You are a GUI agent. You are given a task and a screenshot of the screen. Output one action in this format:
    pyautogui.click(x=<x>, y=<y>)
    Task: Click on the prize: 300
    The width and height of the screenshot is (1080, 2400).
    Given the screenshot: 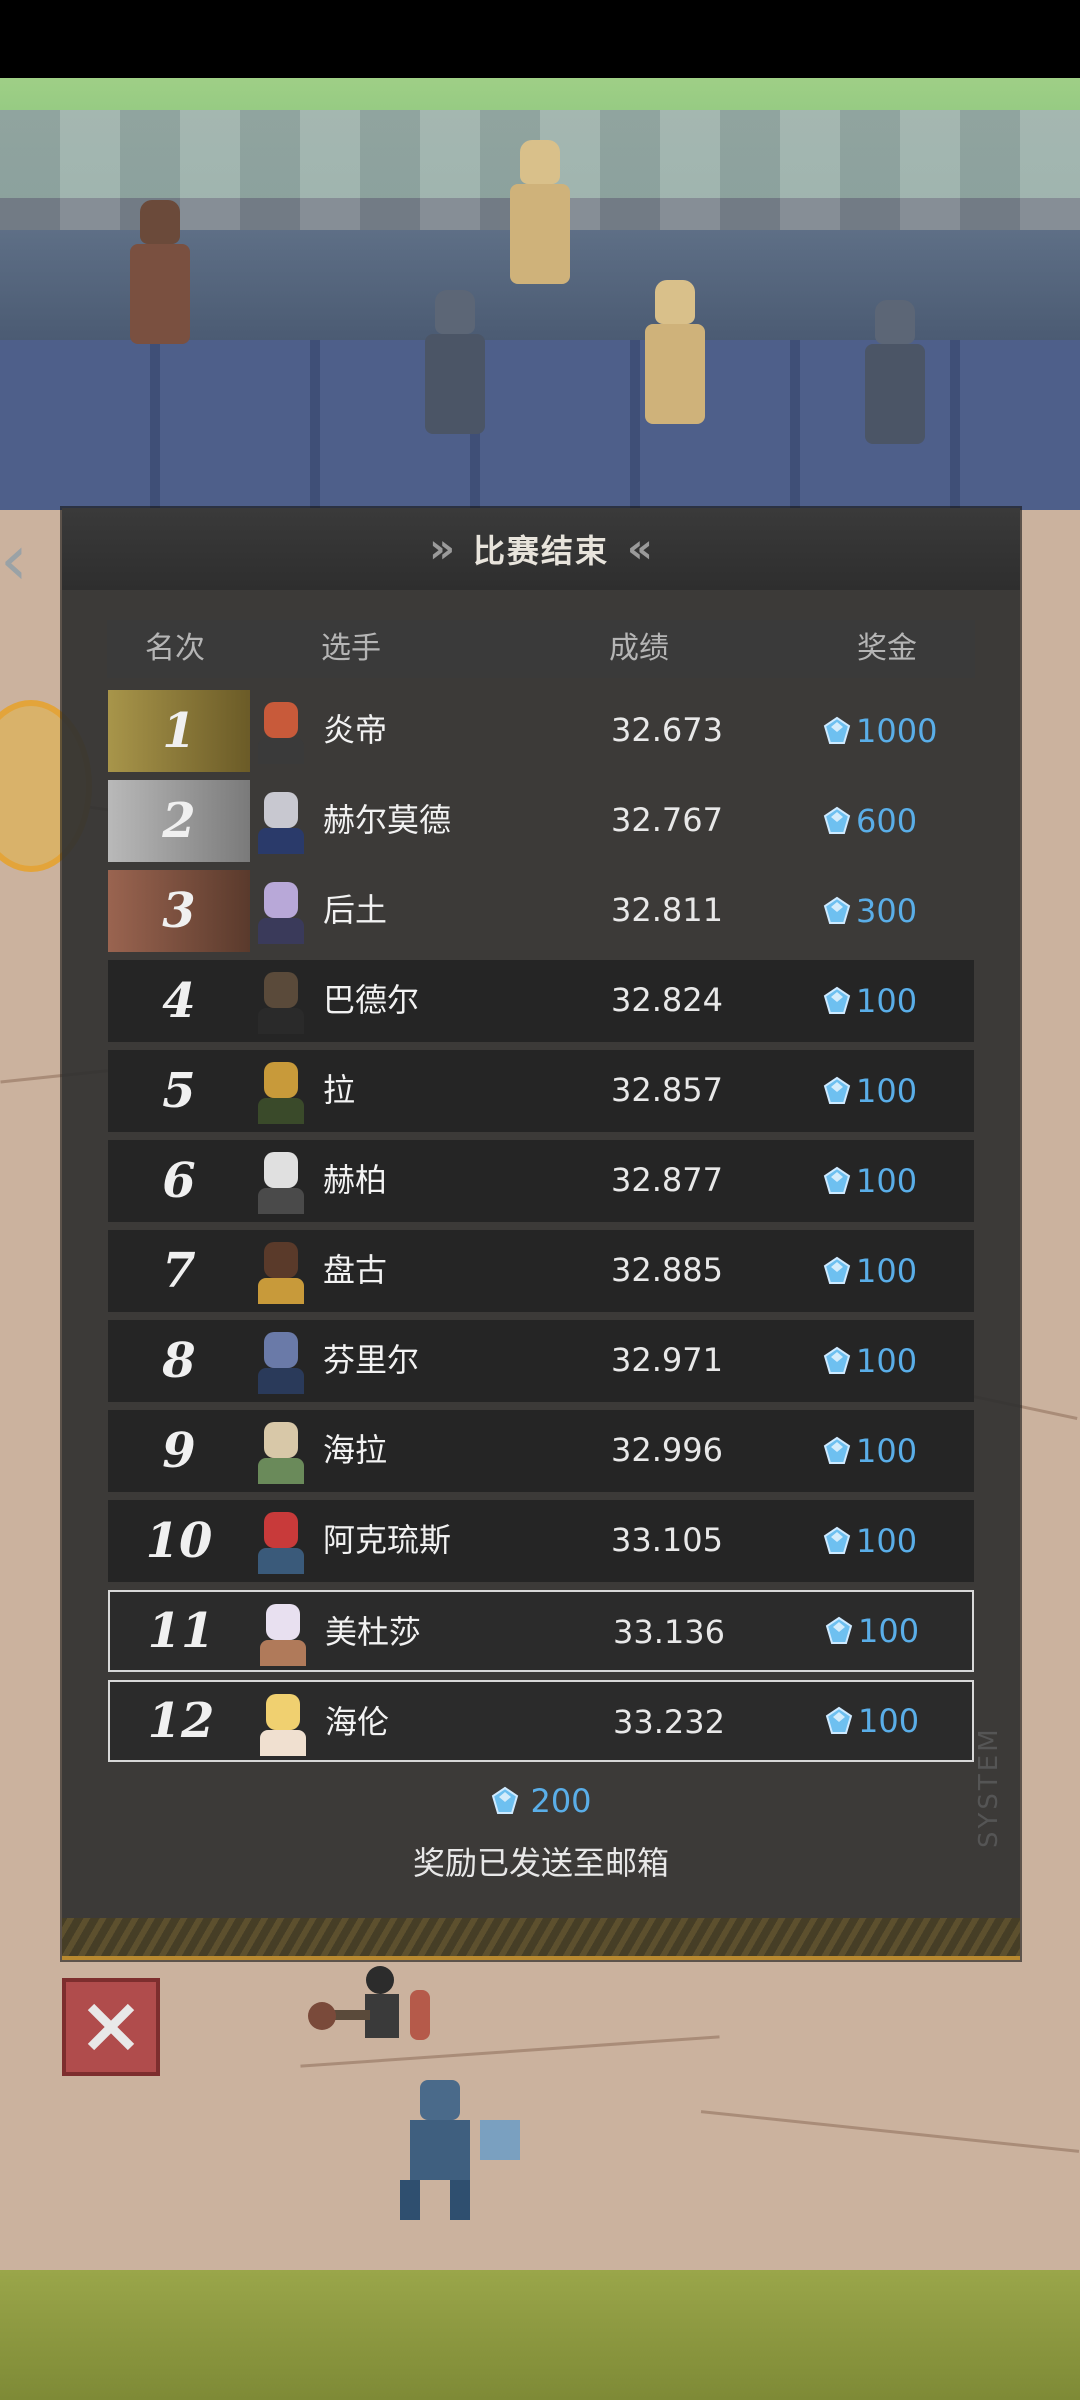 What is the action you would take?
    pyautogui.click(x=869, y=911)
    